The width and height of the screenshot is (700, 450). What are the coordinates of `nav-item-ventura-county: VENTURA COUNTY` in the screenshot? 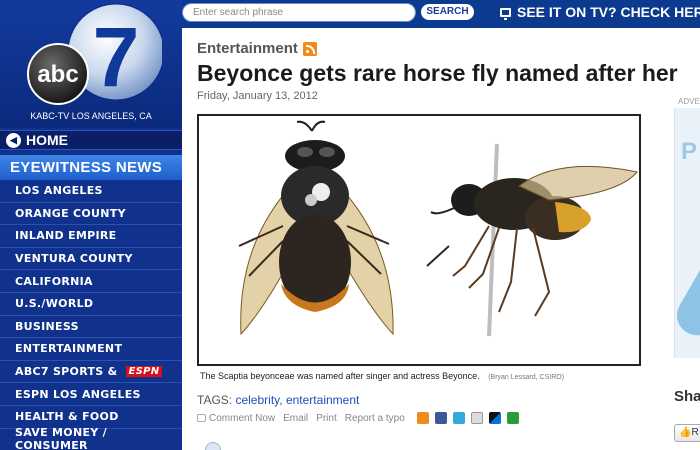 It's located at (91, 259).